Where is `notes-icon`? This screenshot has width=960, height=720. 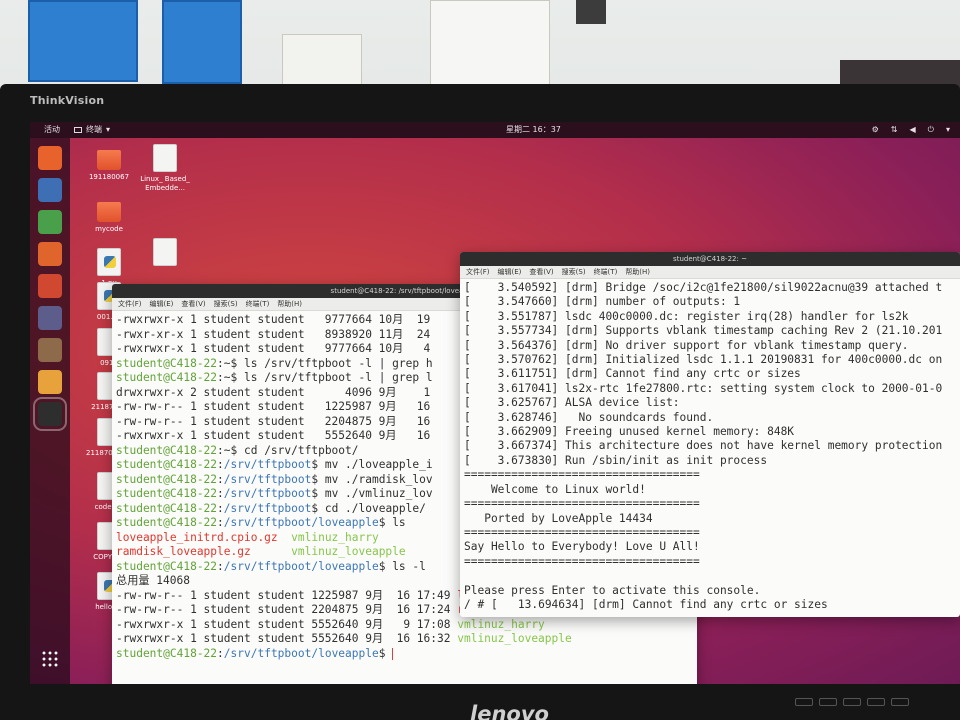 notes-icon is located at coordinates (50, 382).